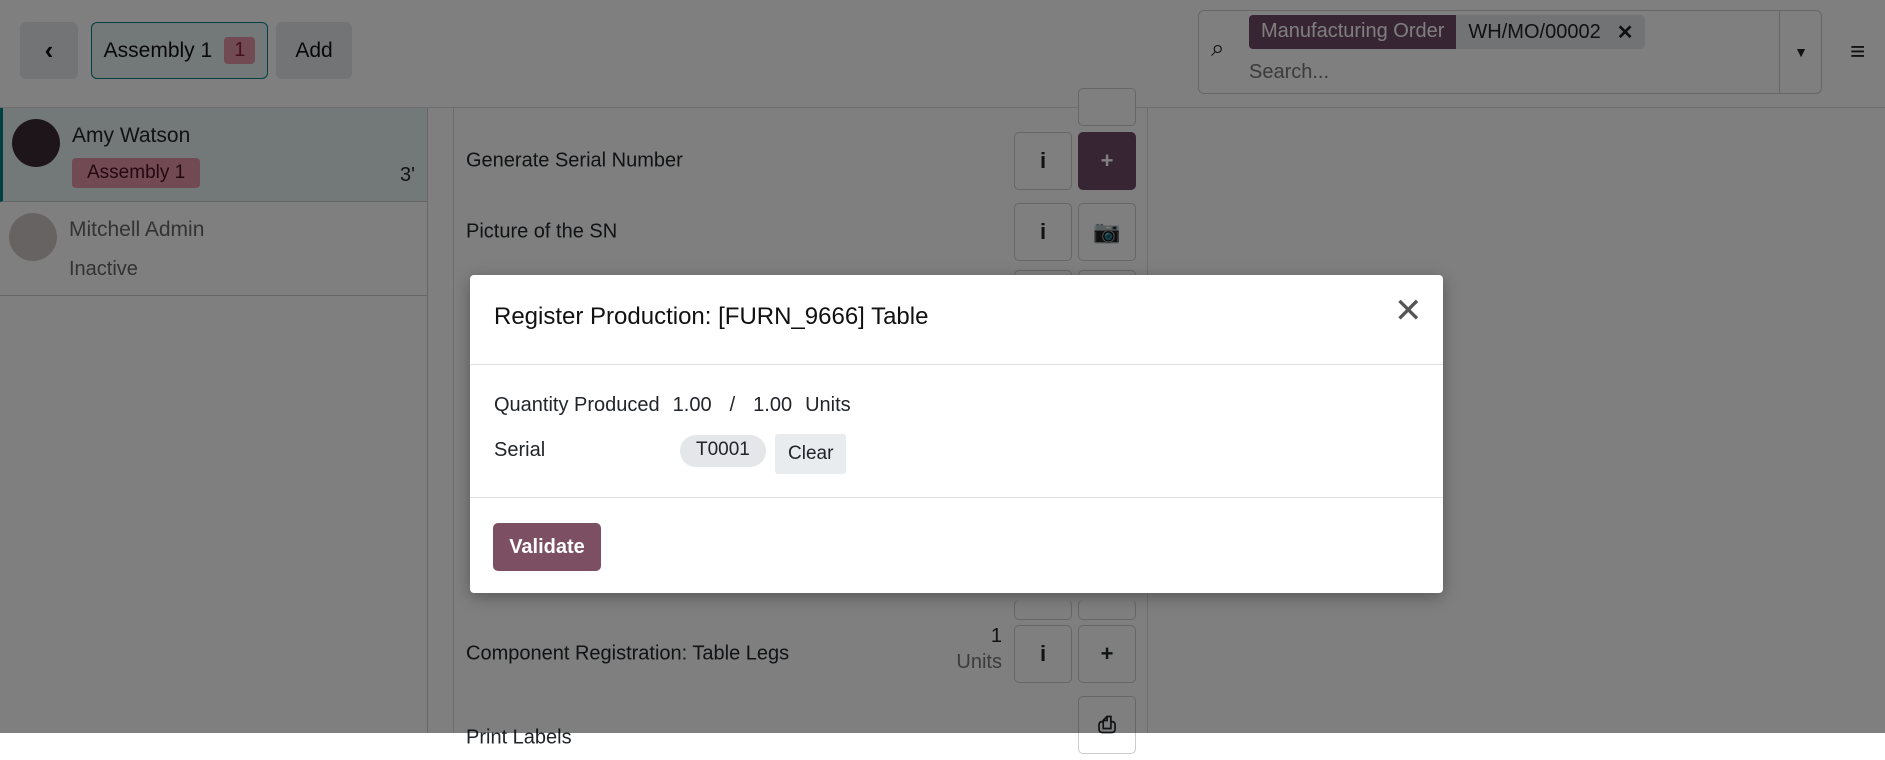  What do you see at coordinates (828, 405) in the screenshot?
I see `quantity-uom: Units` at bounding box center [828, 405].